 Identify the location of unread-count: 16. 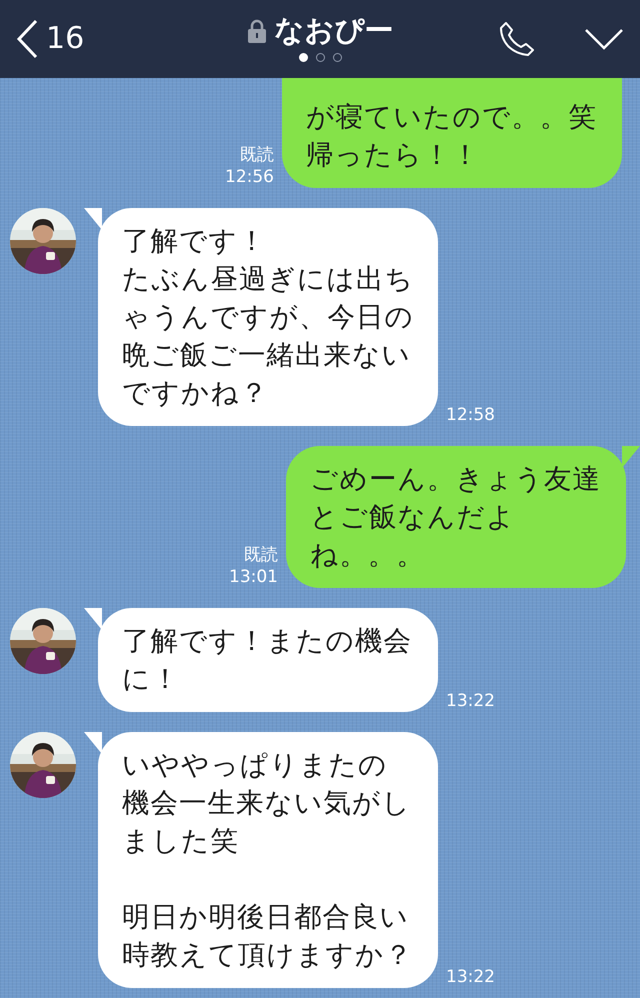
(65, 39).